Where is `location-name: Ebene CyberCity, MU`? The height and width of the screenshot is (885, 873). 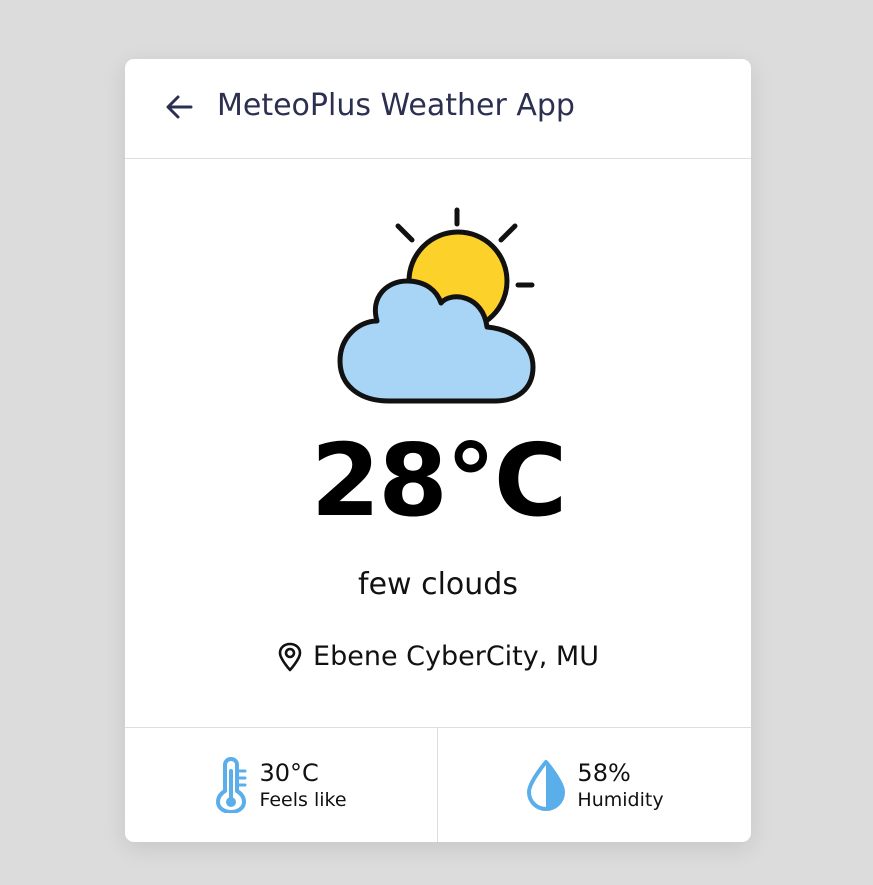
location-name: Ebene CyberCity, MU is located at coordinates (456, 656).